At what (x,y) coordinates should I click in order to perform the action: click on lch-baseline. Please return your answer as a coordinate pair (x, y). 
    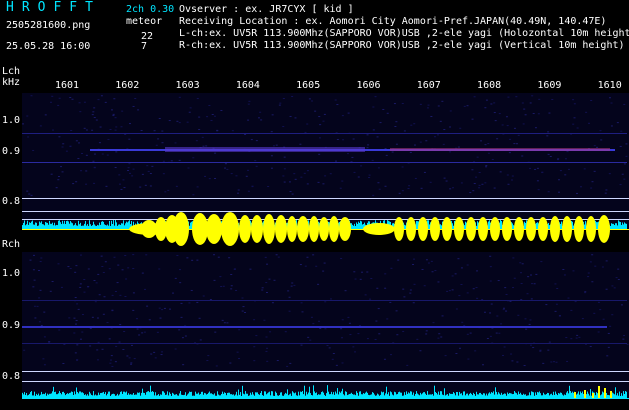
    Looking at the image, I should click on (325, 229).